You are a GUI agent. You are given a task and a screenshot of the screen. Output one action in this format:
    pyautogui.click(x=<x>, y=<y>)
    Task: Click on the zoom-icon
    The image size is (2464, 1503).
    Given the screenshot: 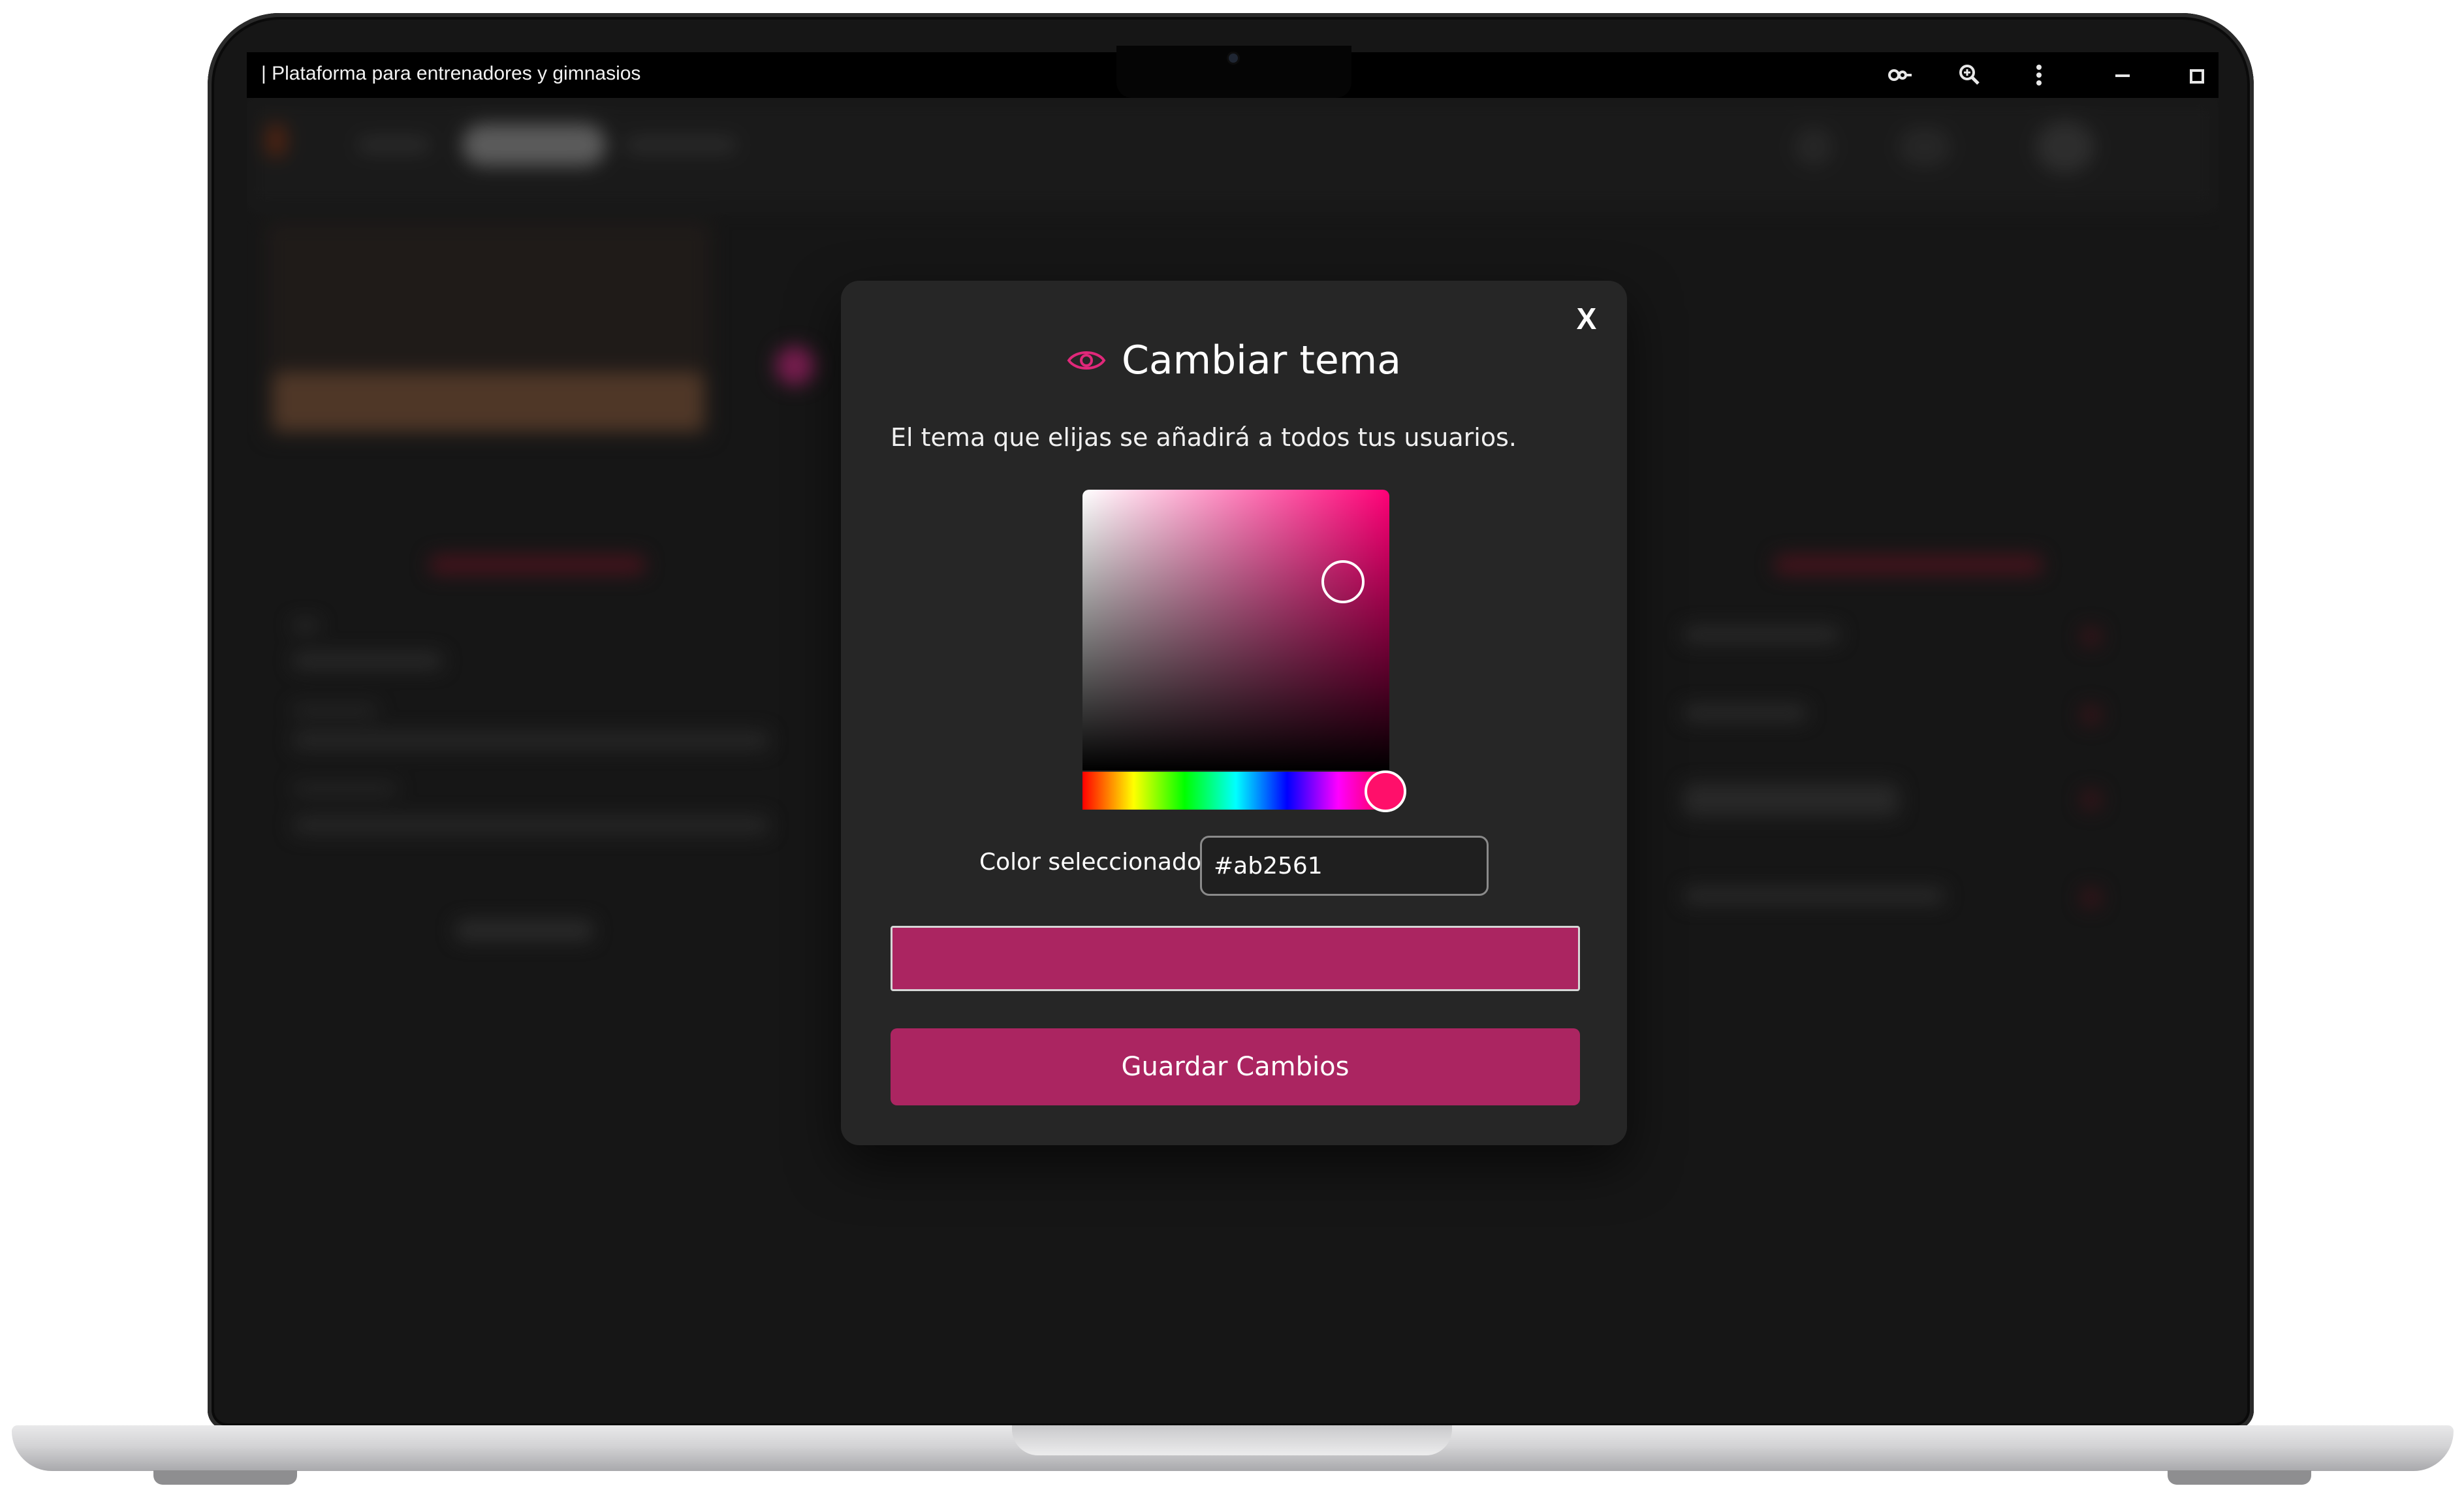 What is the action you would take?
    pyautogui.click(x=1970, y=75)
    